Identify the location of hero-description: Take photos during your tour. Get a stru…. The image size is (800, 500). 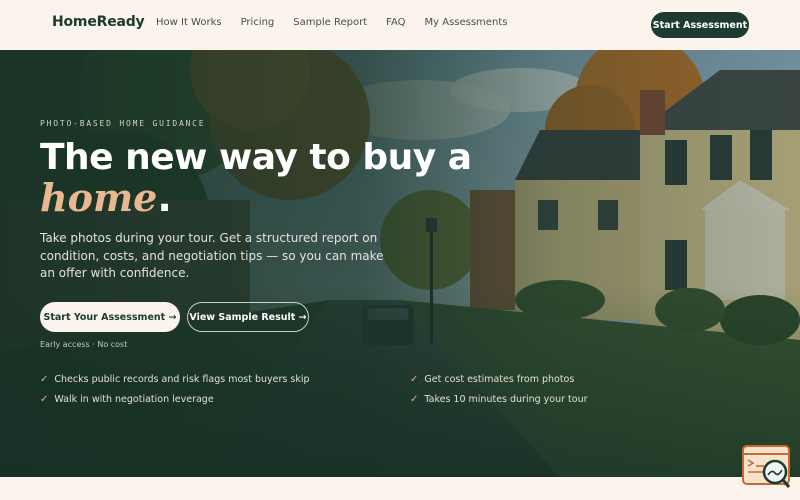
(212, 255).